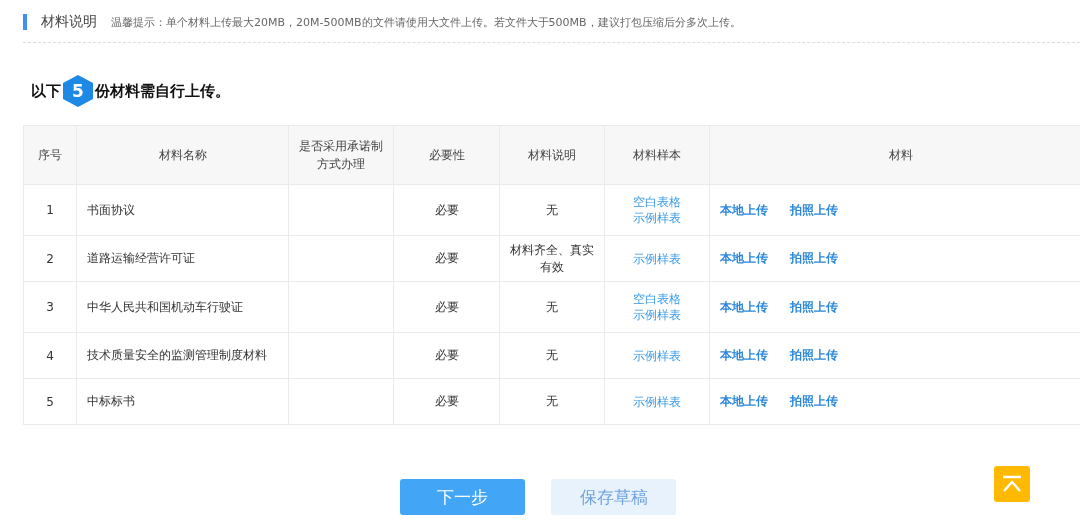 This screenshot has width=1080, height=532. Describe the element at coordinates (894, 155) in the screenshot. I see `column-header: 材料` at that location.